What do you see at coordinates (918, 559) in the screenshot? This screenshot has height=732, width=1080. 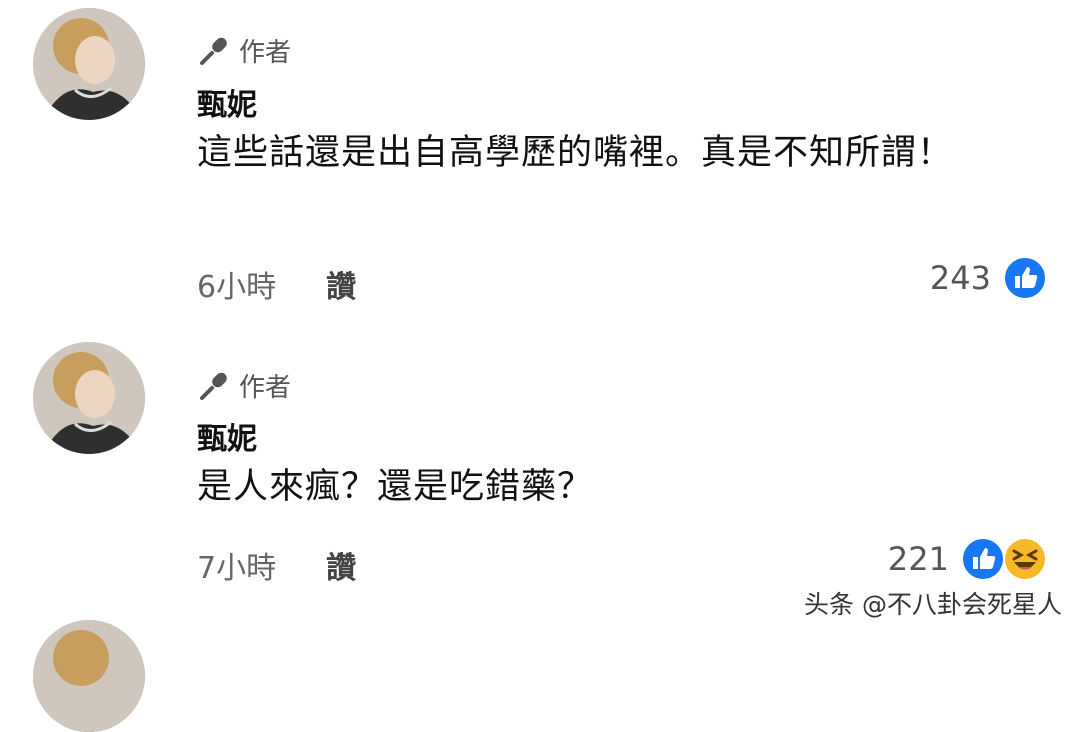 I see `reaction-count: 221` at bounding box center [918, 559].